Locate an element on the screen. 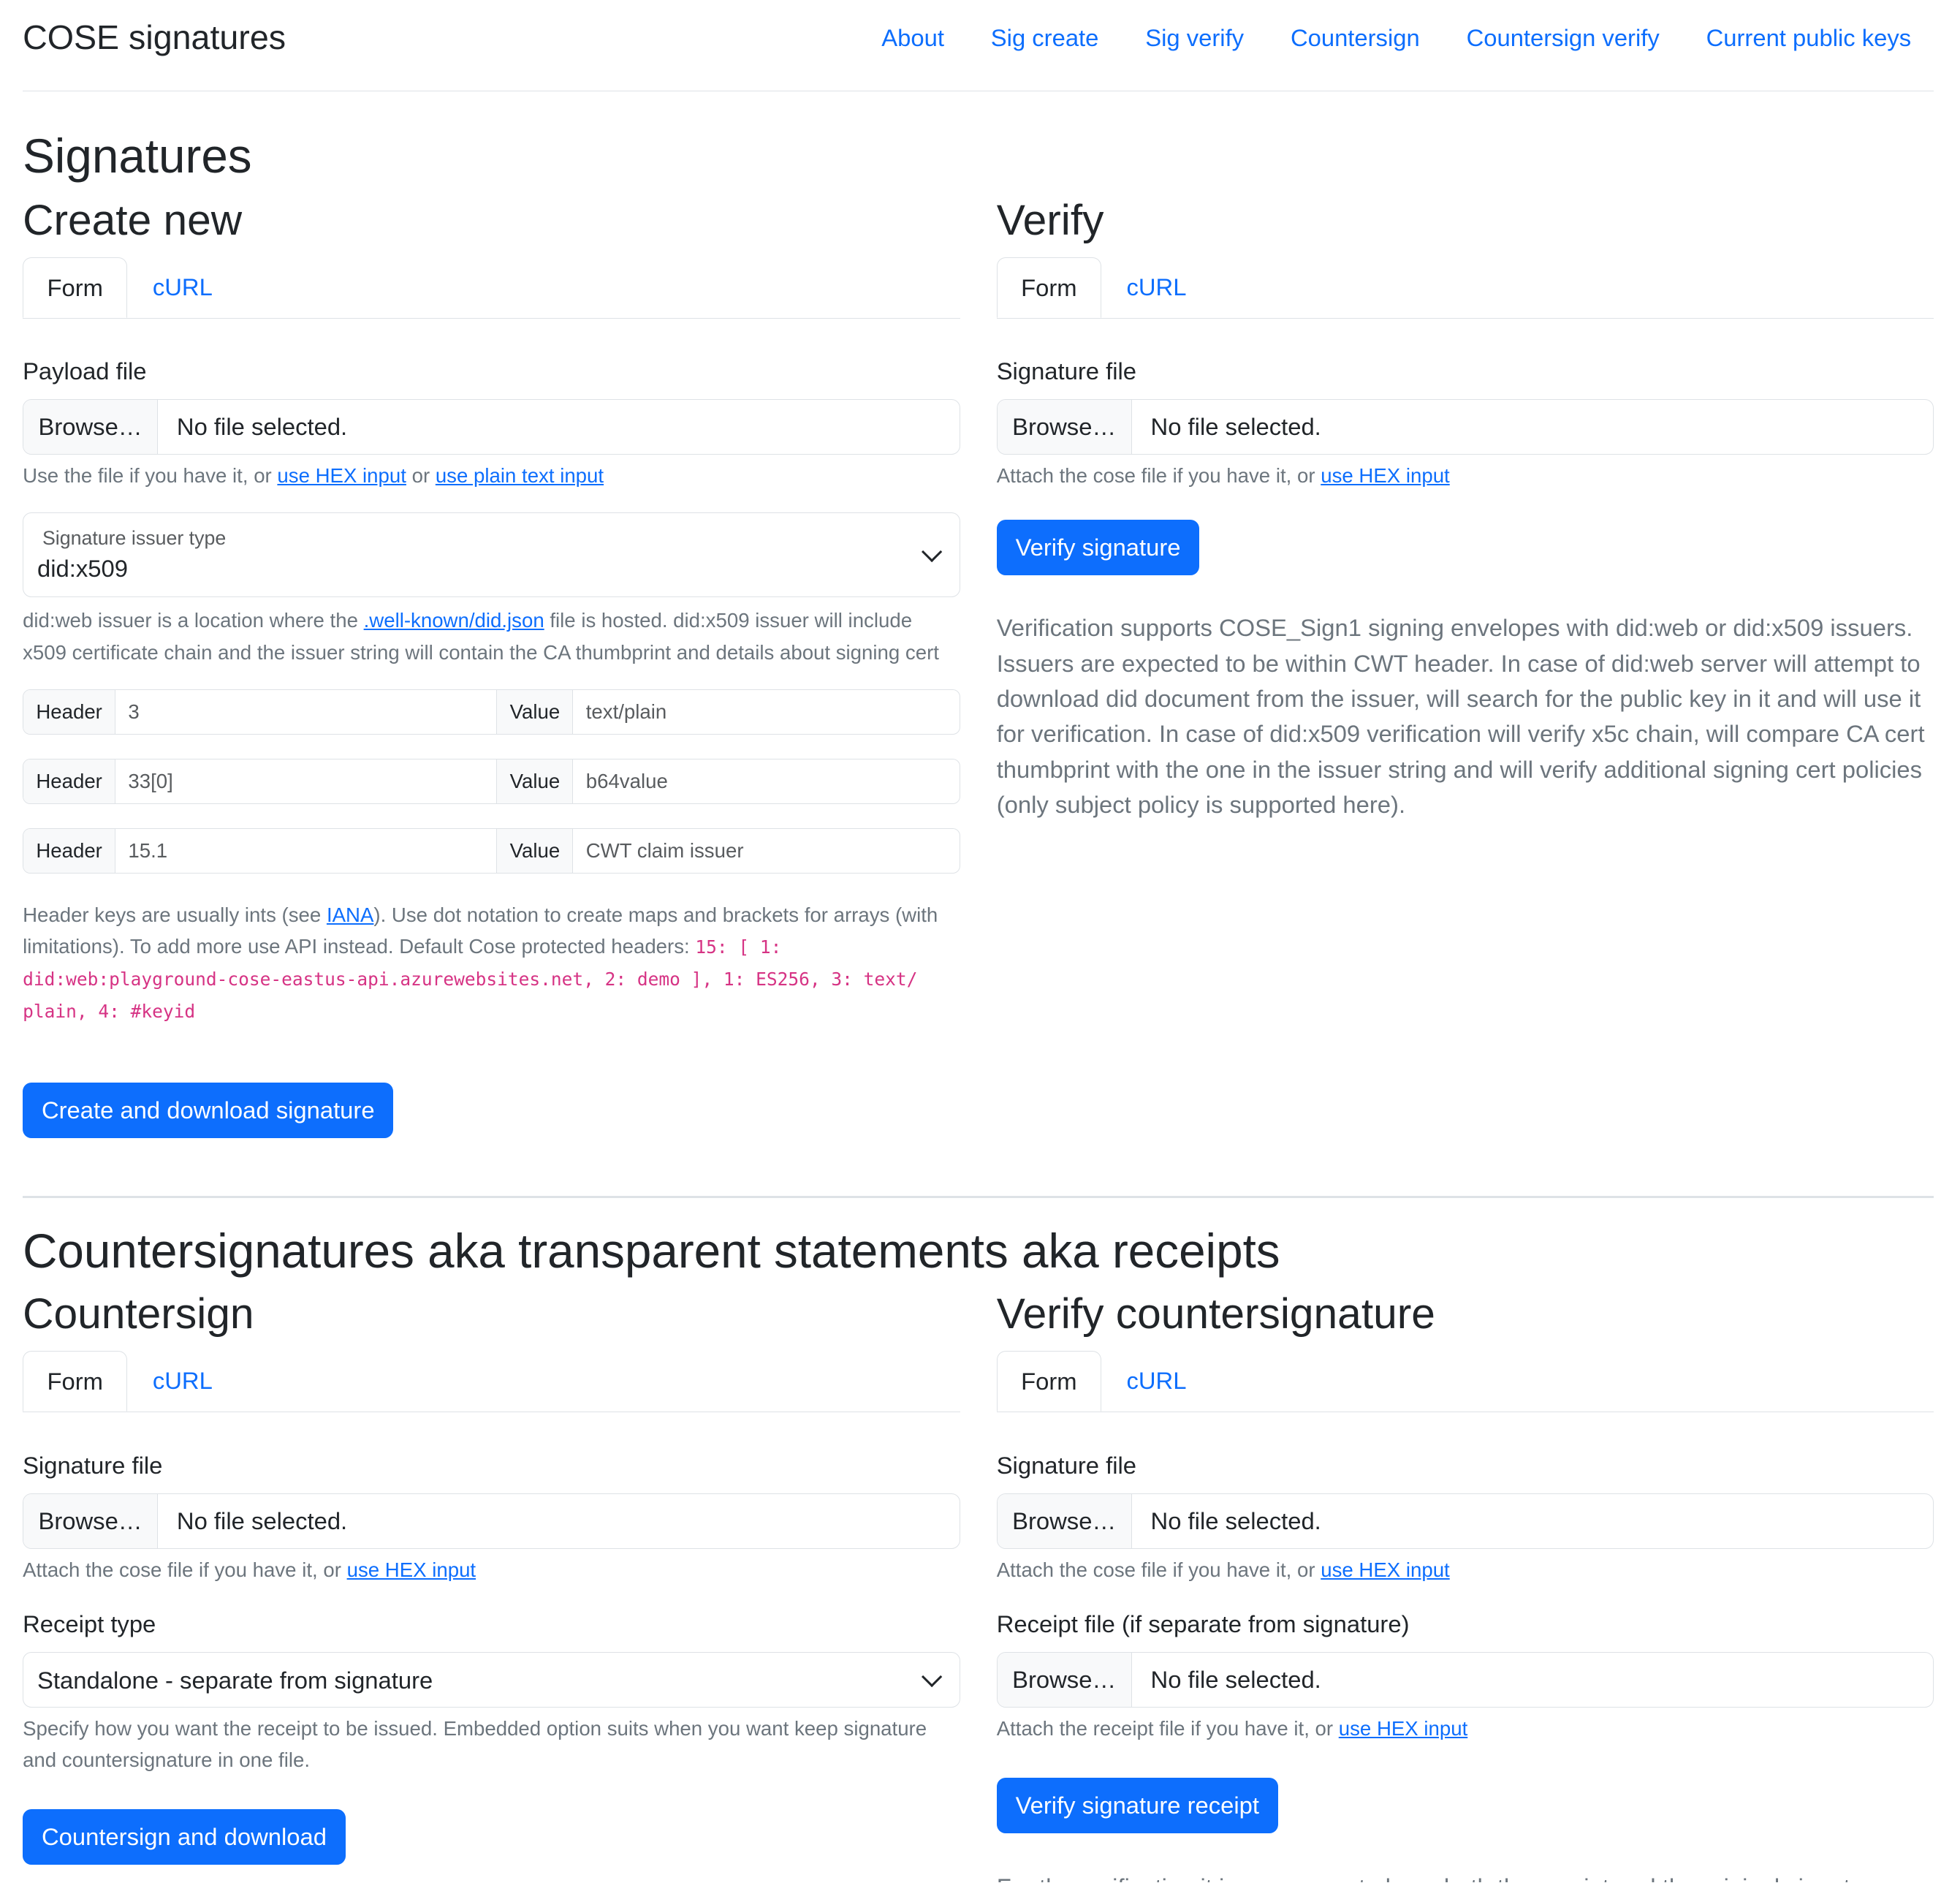  verify-signature-button: Verify signature is located at coordinates (1098, 548).